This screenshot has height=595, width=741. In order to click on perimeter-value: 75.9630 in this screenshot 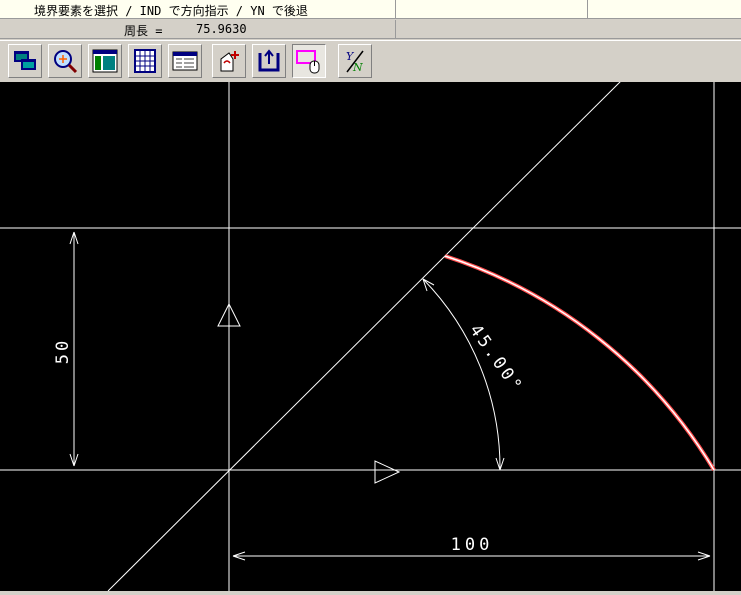, I will do `click(221, 29)`.